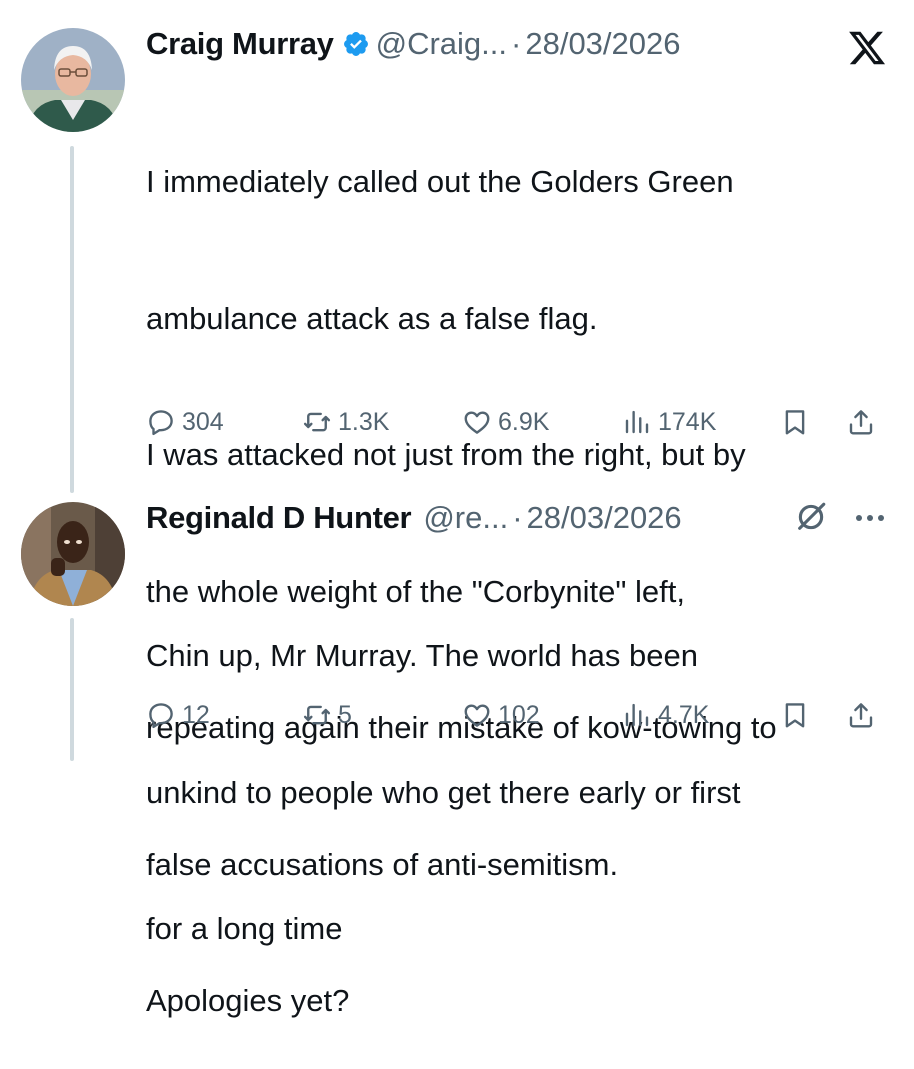 Image resolution: width=914 pixels, height=1069 pixels. I want to click on views-button: 174K, so click(669, 422).